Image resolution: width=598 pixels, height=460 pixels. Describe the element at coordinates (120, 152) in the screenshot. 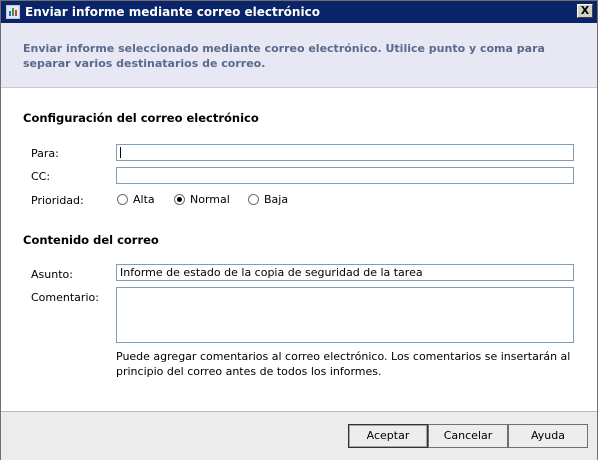

I see `text-caret` at that location.